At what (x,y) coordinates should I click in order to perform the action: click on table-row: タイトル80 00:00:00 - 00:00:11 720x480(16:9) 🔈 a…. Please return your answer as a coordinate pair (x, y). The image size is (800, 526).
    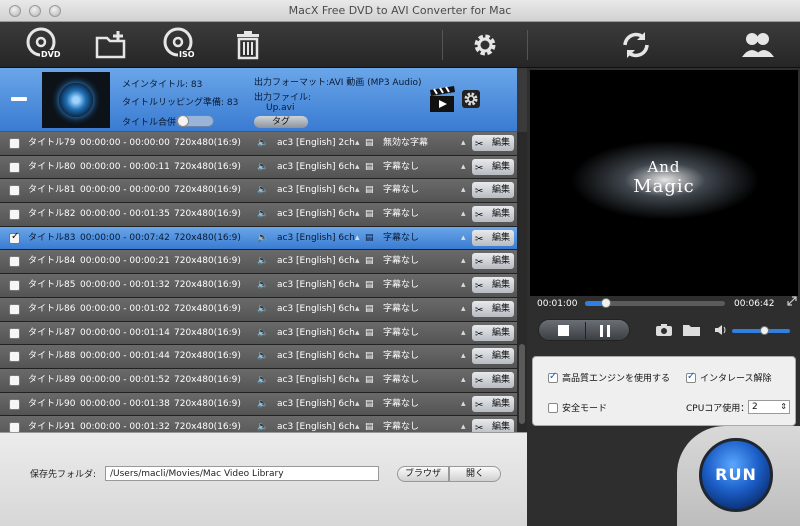
    Looking at the image, I should click on (258, 174).